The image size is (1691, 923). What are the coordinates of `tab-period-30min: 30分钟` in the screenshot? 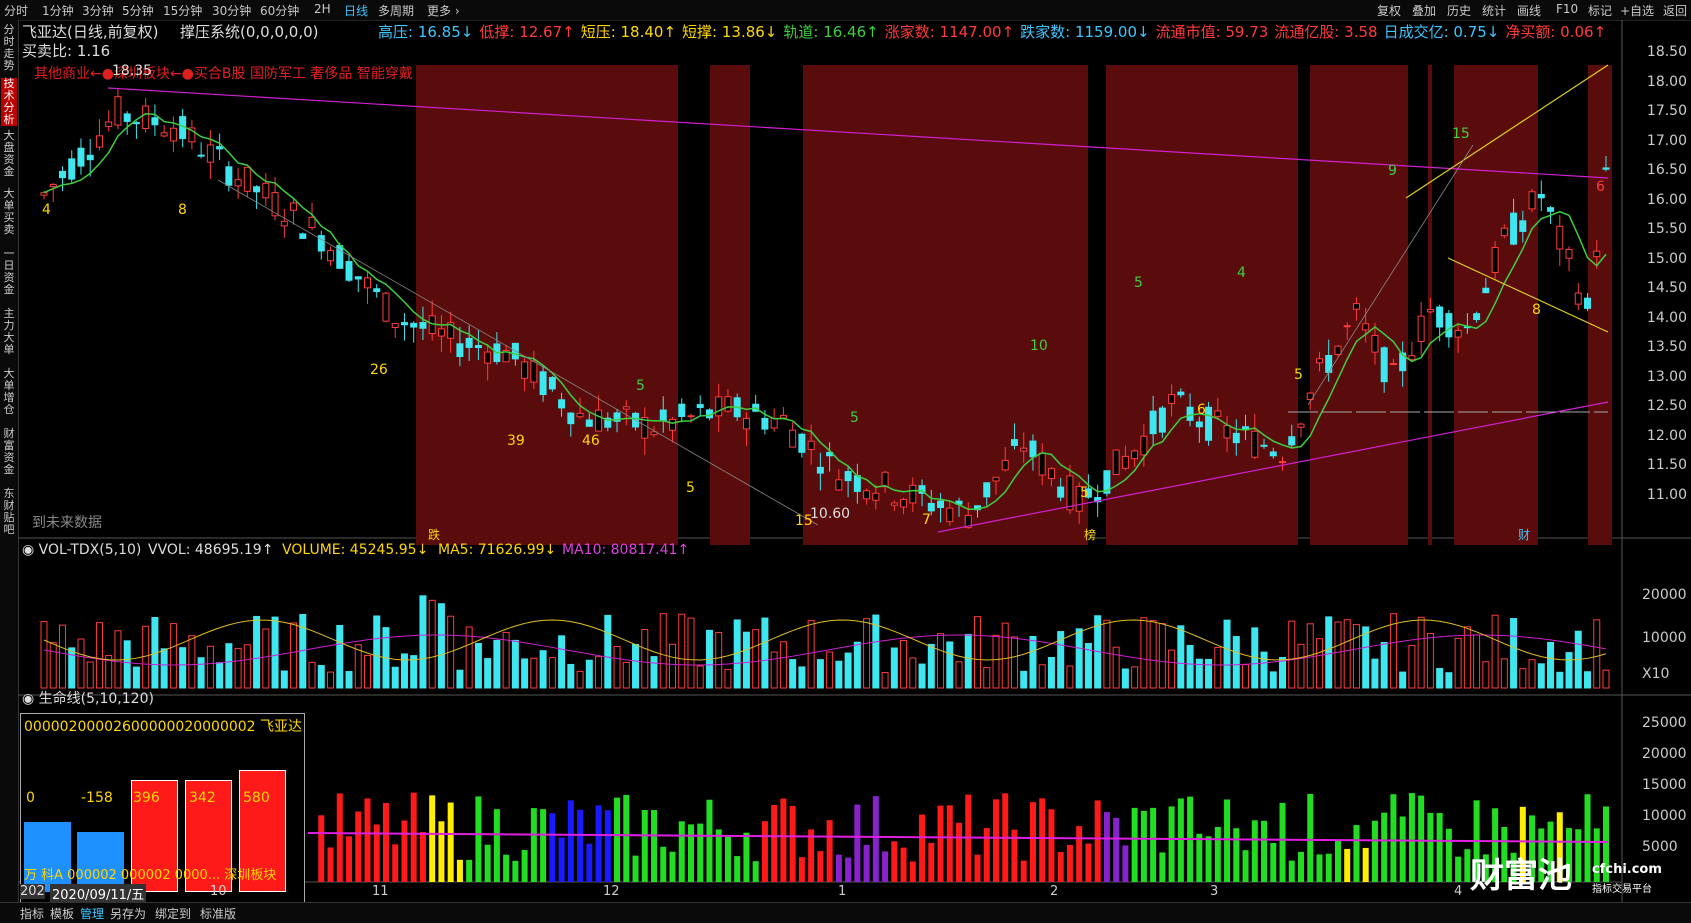 It's located at (231, 10).